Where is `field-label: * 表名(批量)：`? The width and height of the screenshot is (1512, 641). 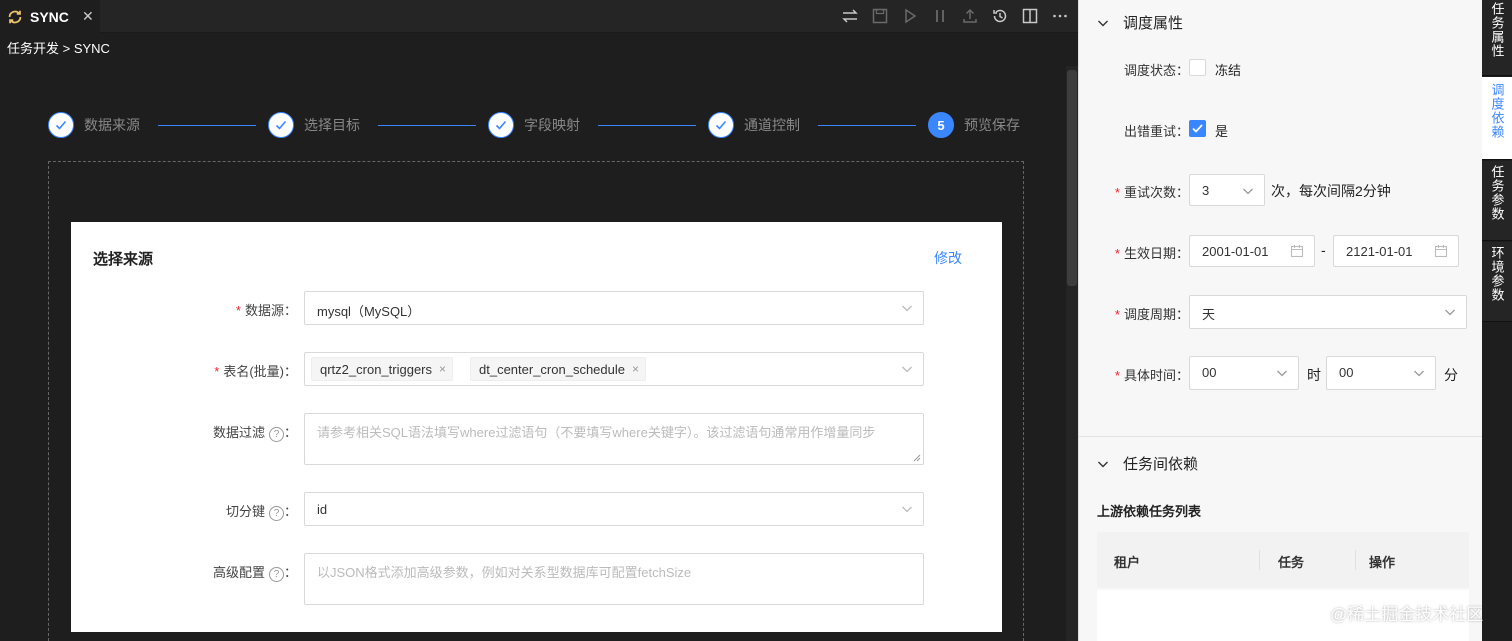
field-label: * 表名(批量)： is located at coordinates (255, 370).